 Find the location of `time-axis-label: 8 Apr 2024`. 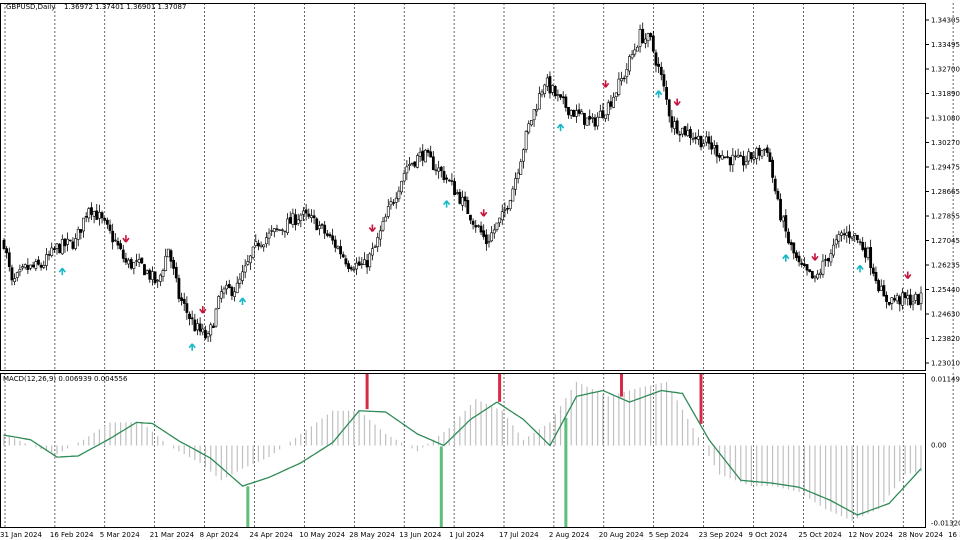

time-axis-label: 8 Apr 2024 is located at coordinates (219, 535).